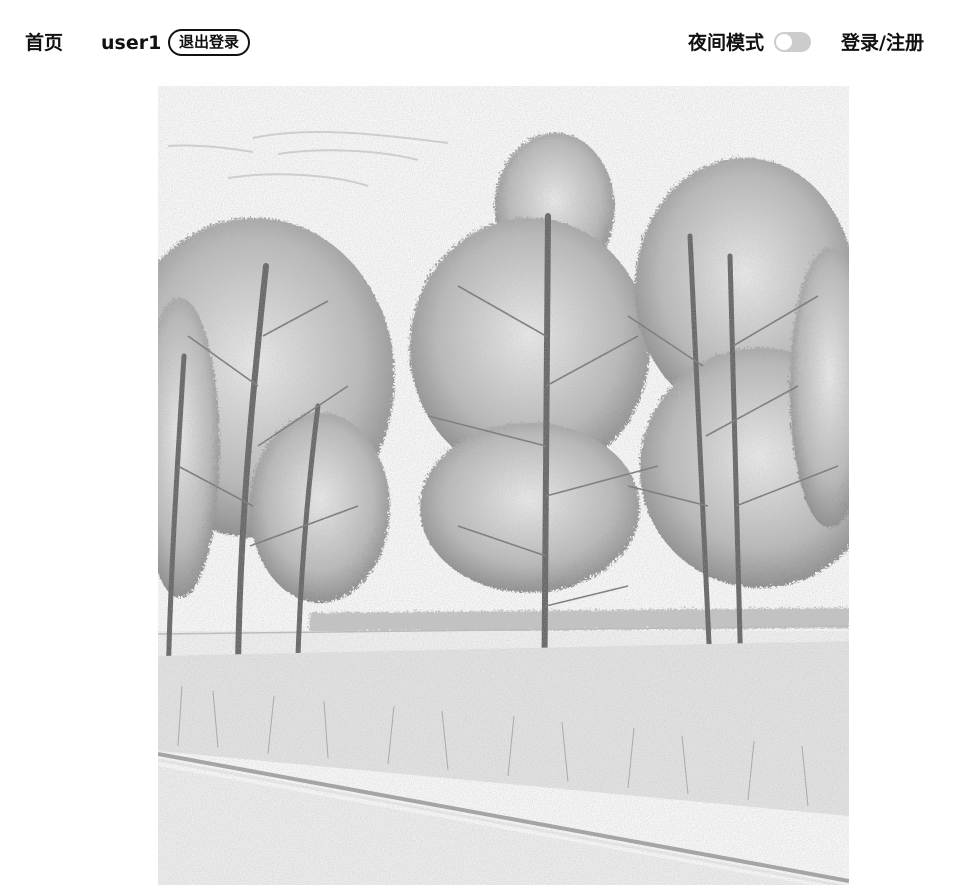  Describe the element at coordinates (44, 43) in the screenshot. I see `home-link: 首页` at that location.